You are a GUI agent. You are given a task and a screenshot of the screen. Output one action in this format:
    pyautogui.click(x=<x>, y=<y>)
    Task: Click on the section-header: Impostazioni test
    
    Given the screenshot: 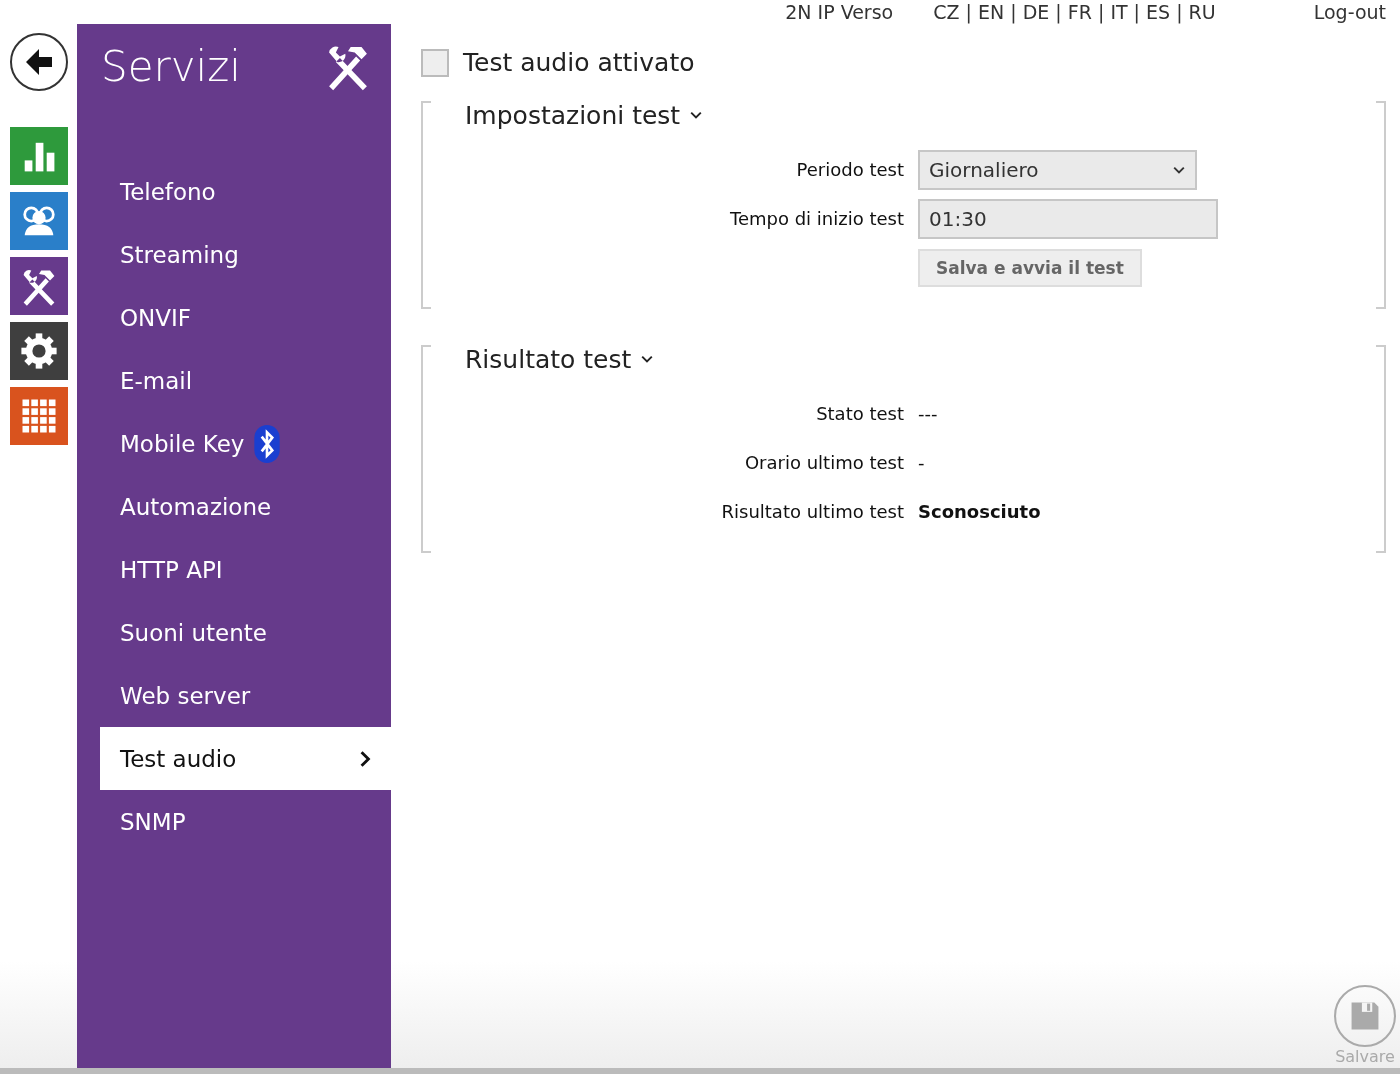 What is the action you would take?
    pyautogui.click(x=925, y=115)
    